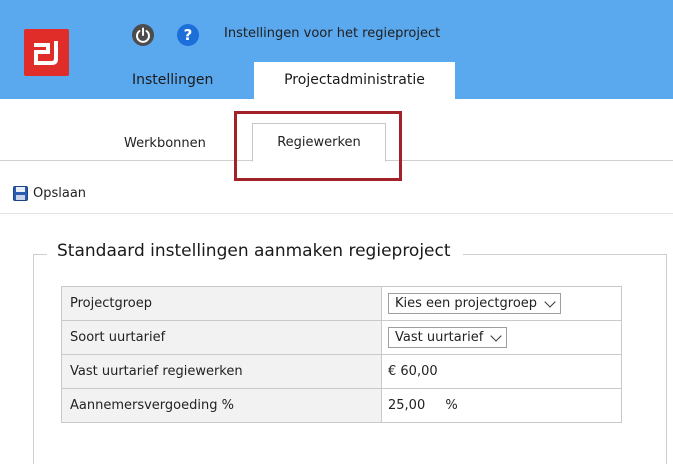  I want to click on save-button: Opslaan, so click(49, 193).